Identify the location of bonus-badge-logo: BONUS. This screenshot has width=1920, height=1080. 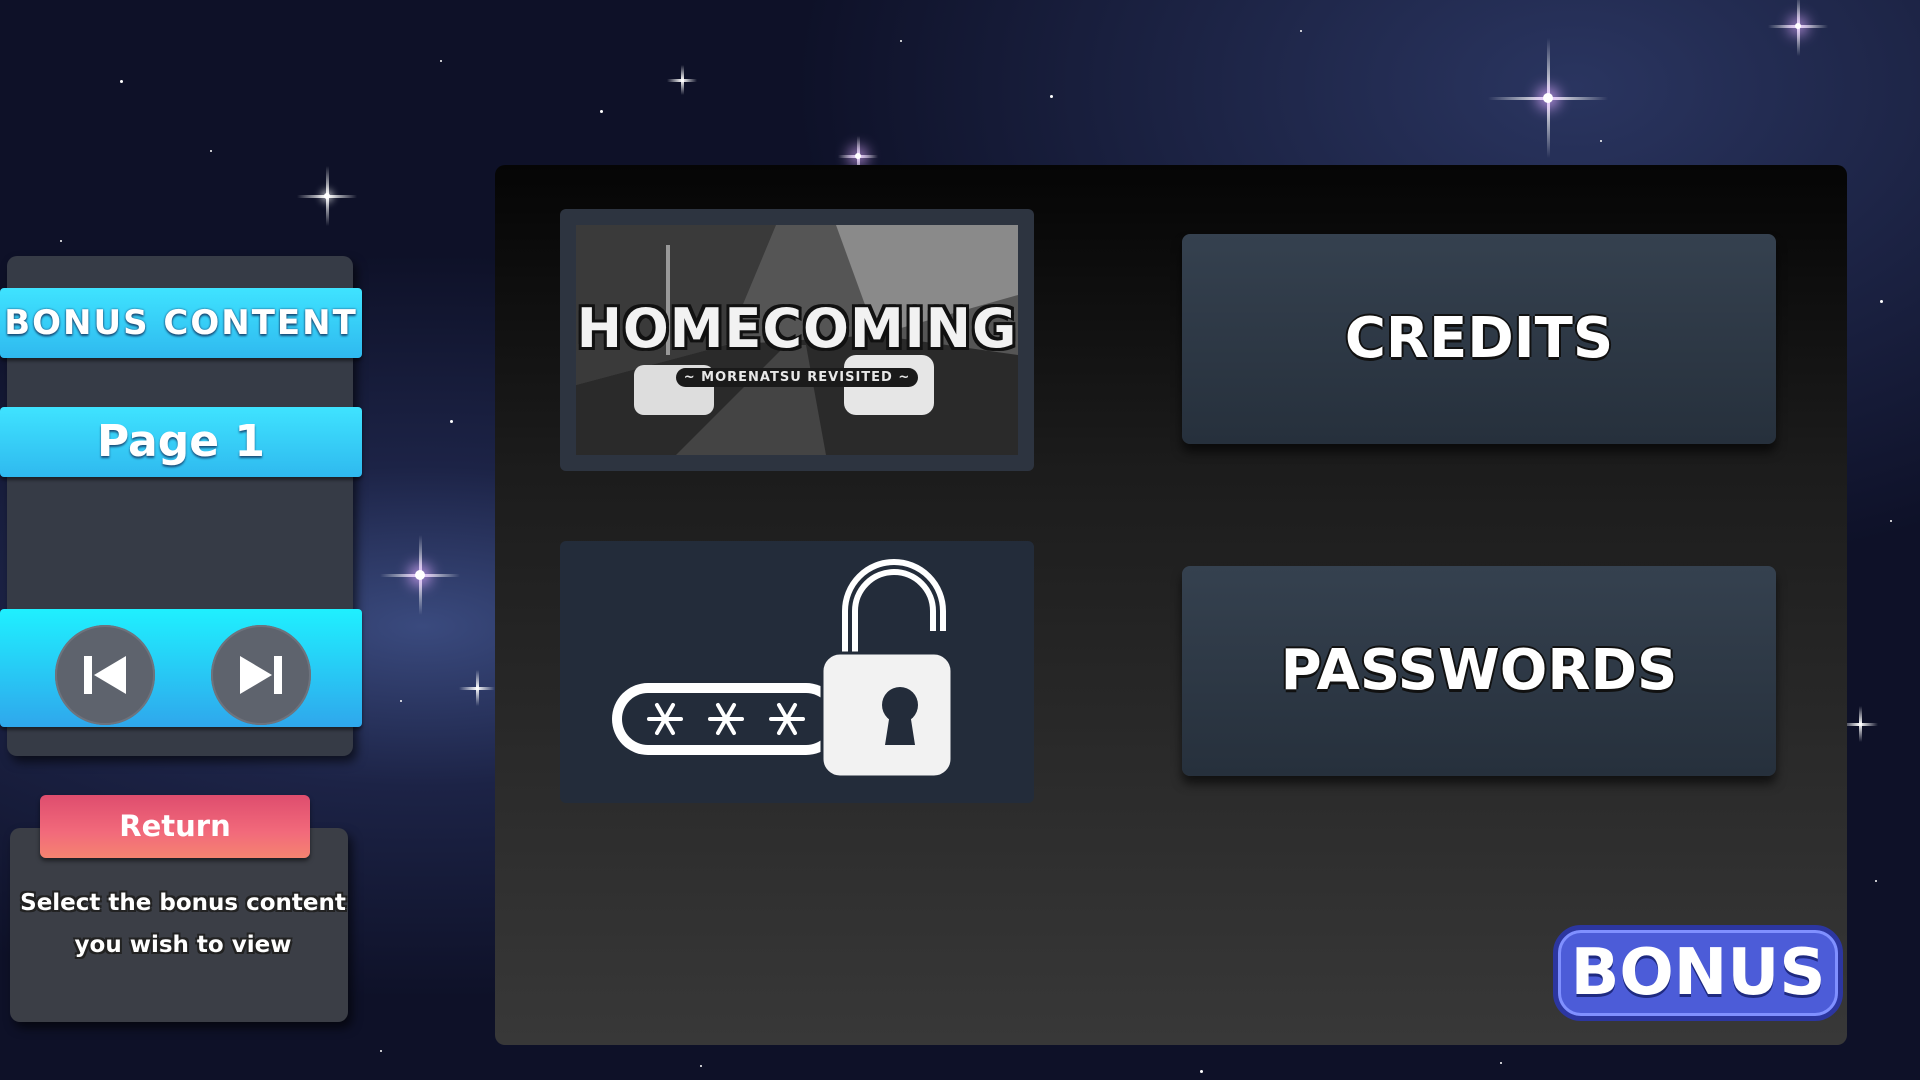
(1698, 973).